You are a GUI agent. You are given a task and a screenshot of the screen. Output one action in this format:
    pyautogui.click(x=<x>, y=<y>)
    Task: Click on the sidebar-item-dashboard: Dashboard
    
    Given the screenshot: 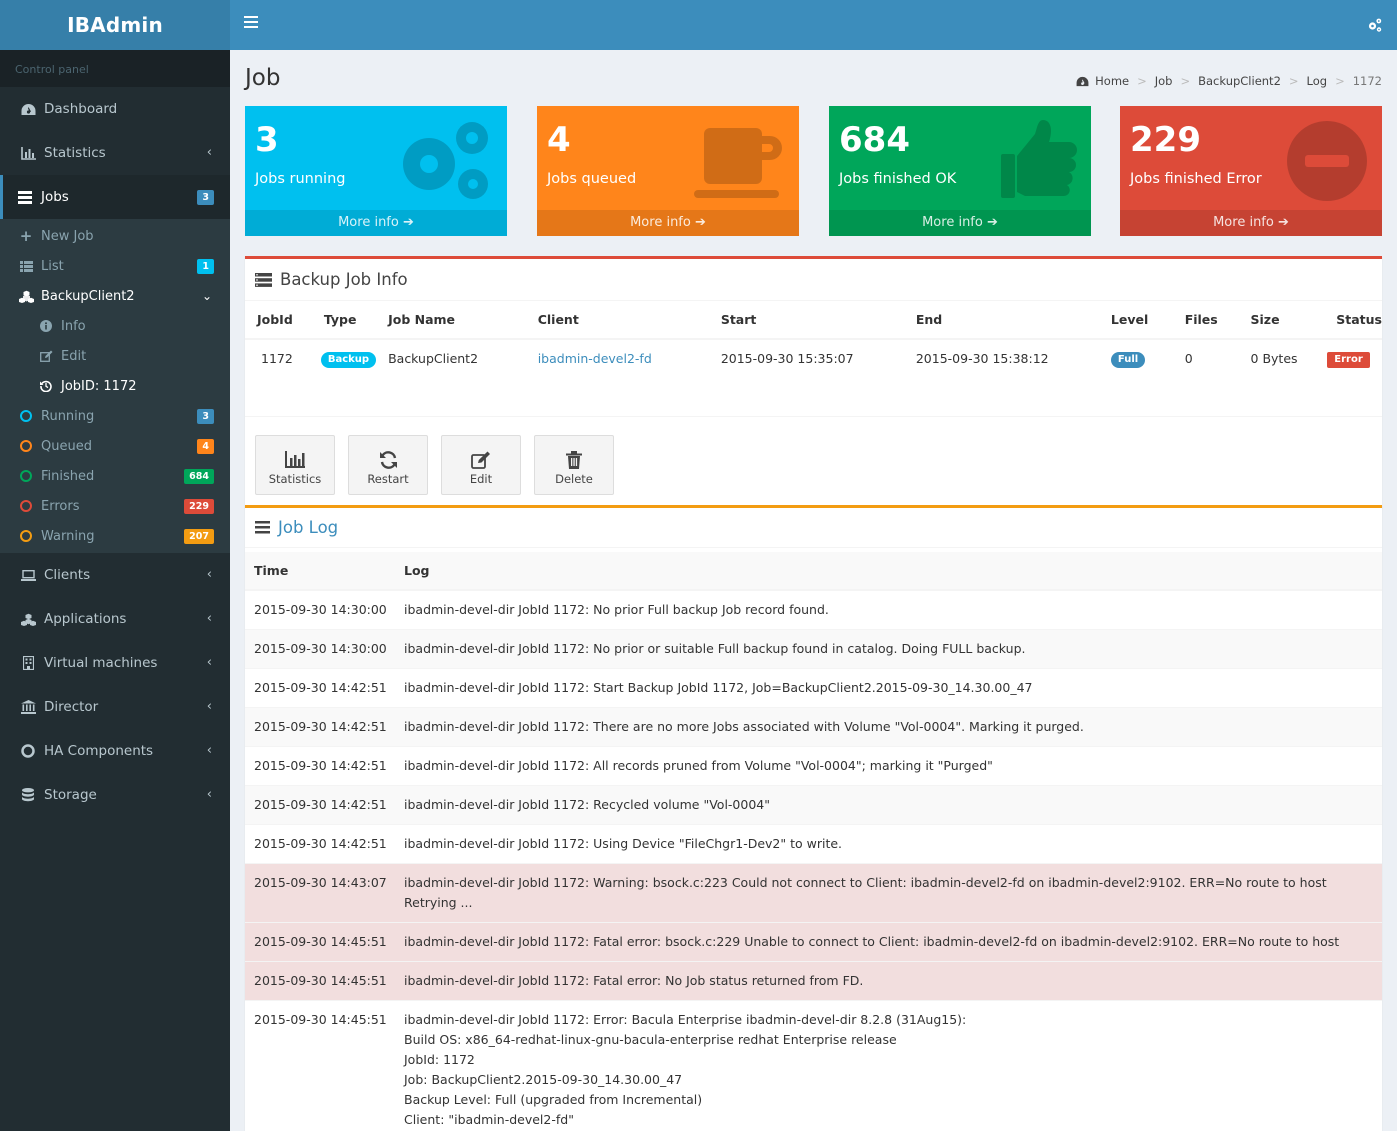 What is the action you would take?
    pyautogui.click(x=115, y=109)
    